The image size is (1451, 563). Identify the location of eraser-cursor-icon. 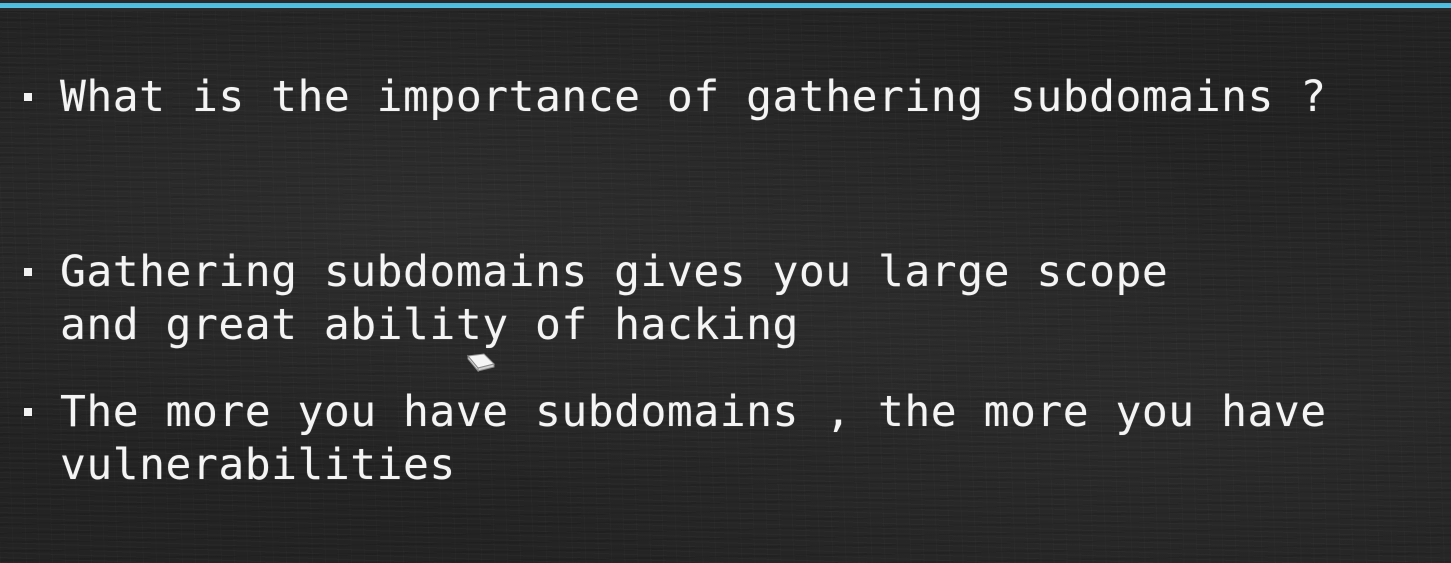
(481, 362).